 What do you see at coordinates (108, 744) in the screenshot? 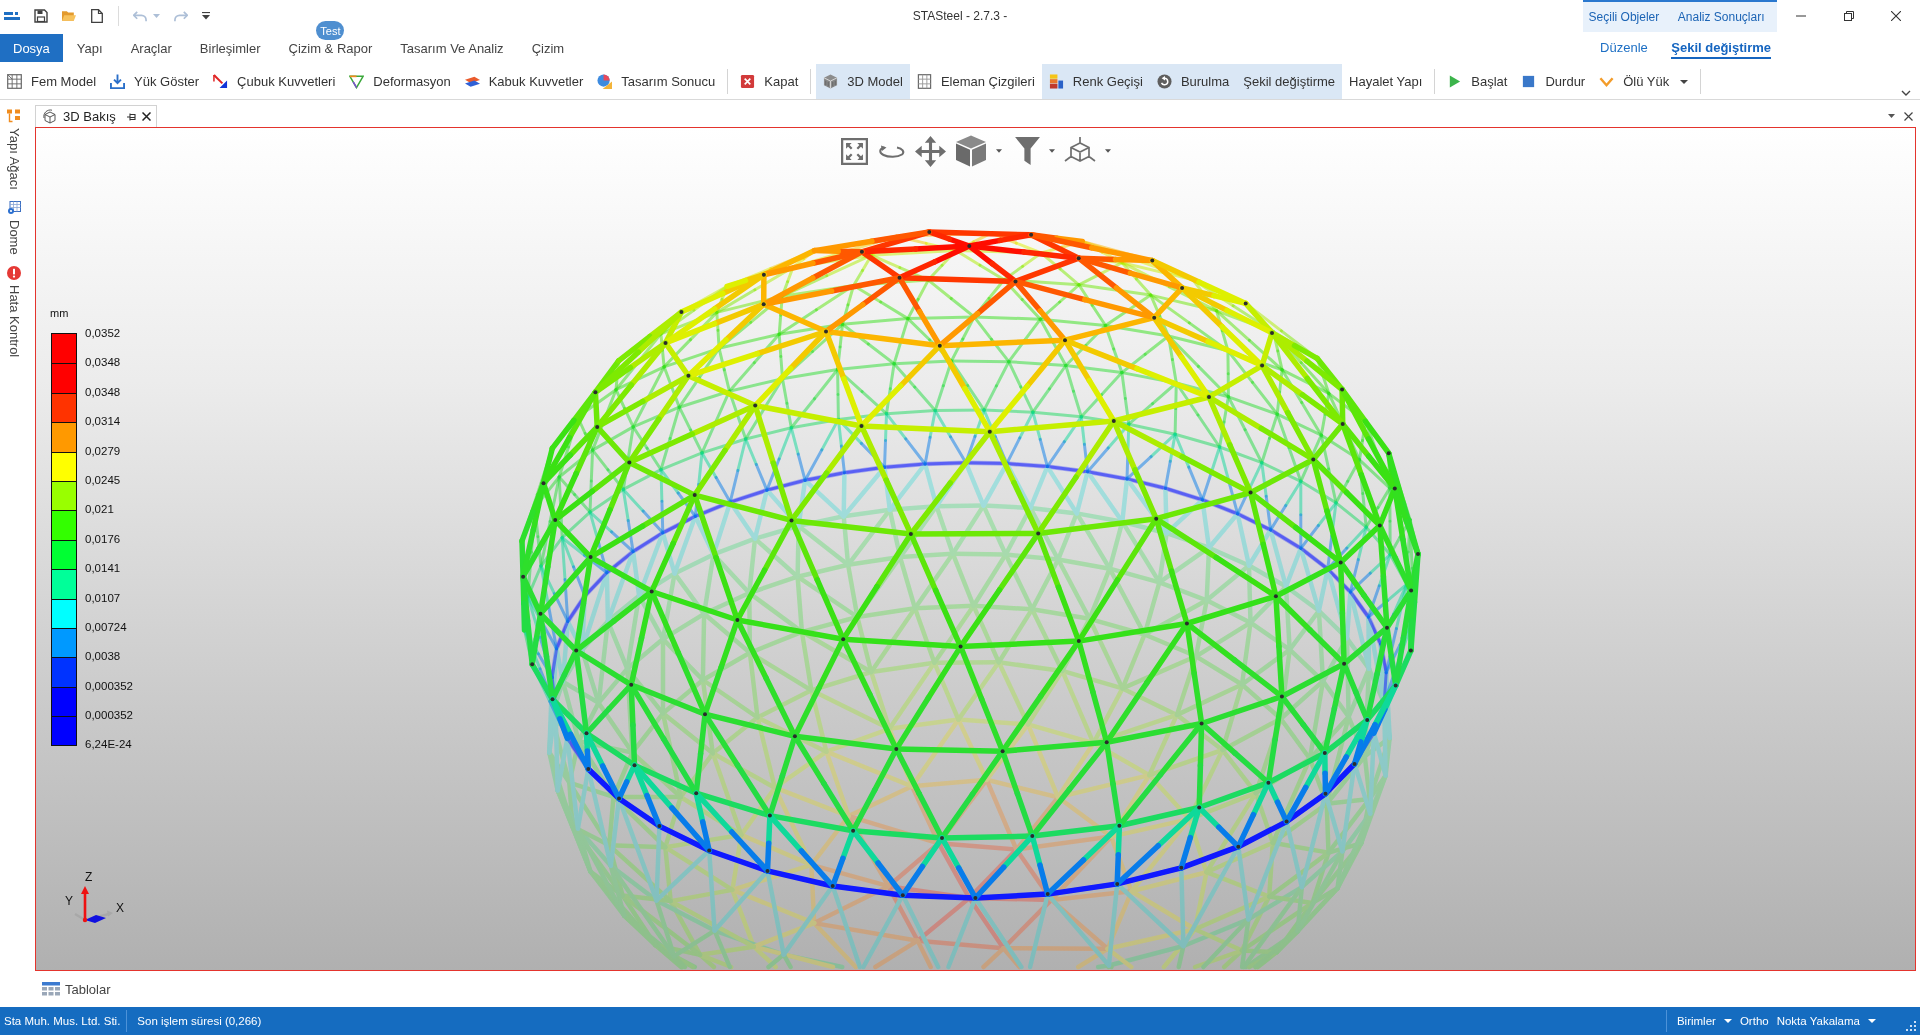
I see `legend-value: 6,24E-24` at bounding box center [108, 744].